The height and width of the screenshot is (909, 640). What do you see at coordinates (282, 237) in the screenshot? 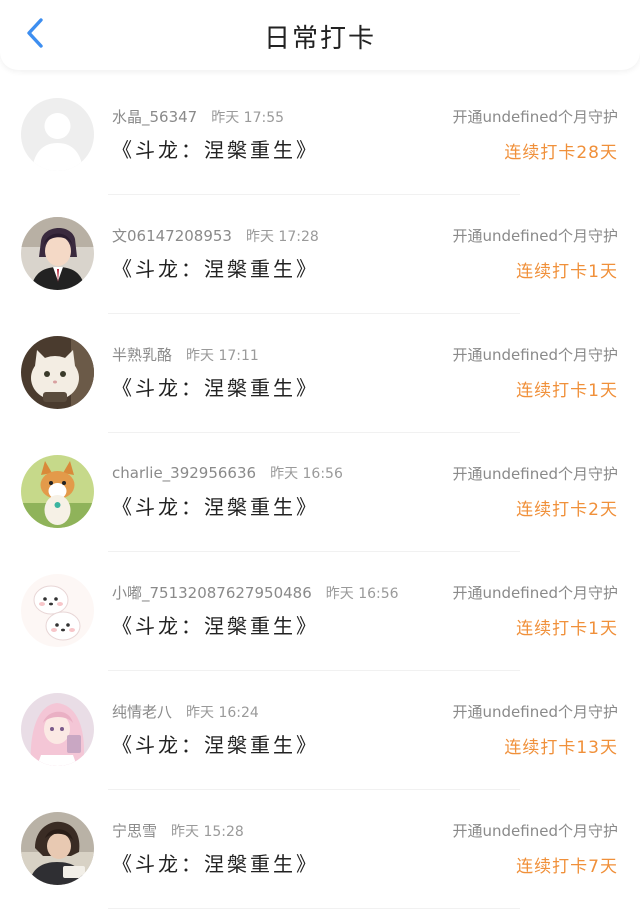
I see `checkin-time: 昨天 17:28` at bounding box center [282, 237].